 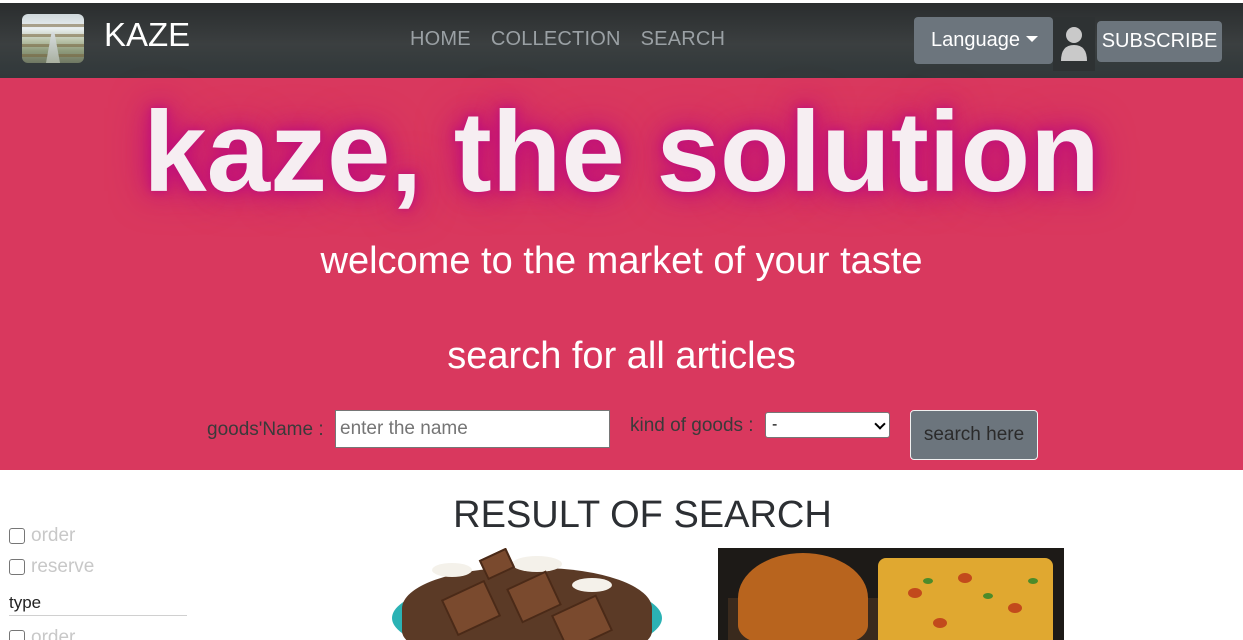 What do you see at coordinates (692, 425) in the screenshot?
I see `kind-of-goods-label: kind of goods :` at bounding box center [692, 425].